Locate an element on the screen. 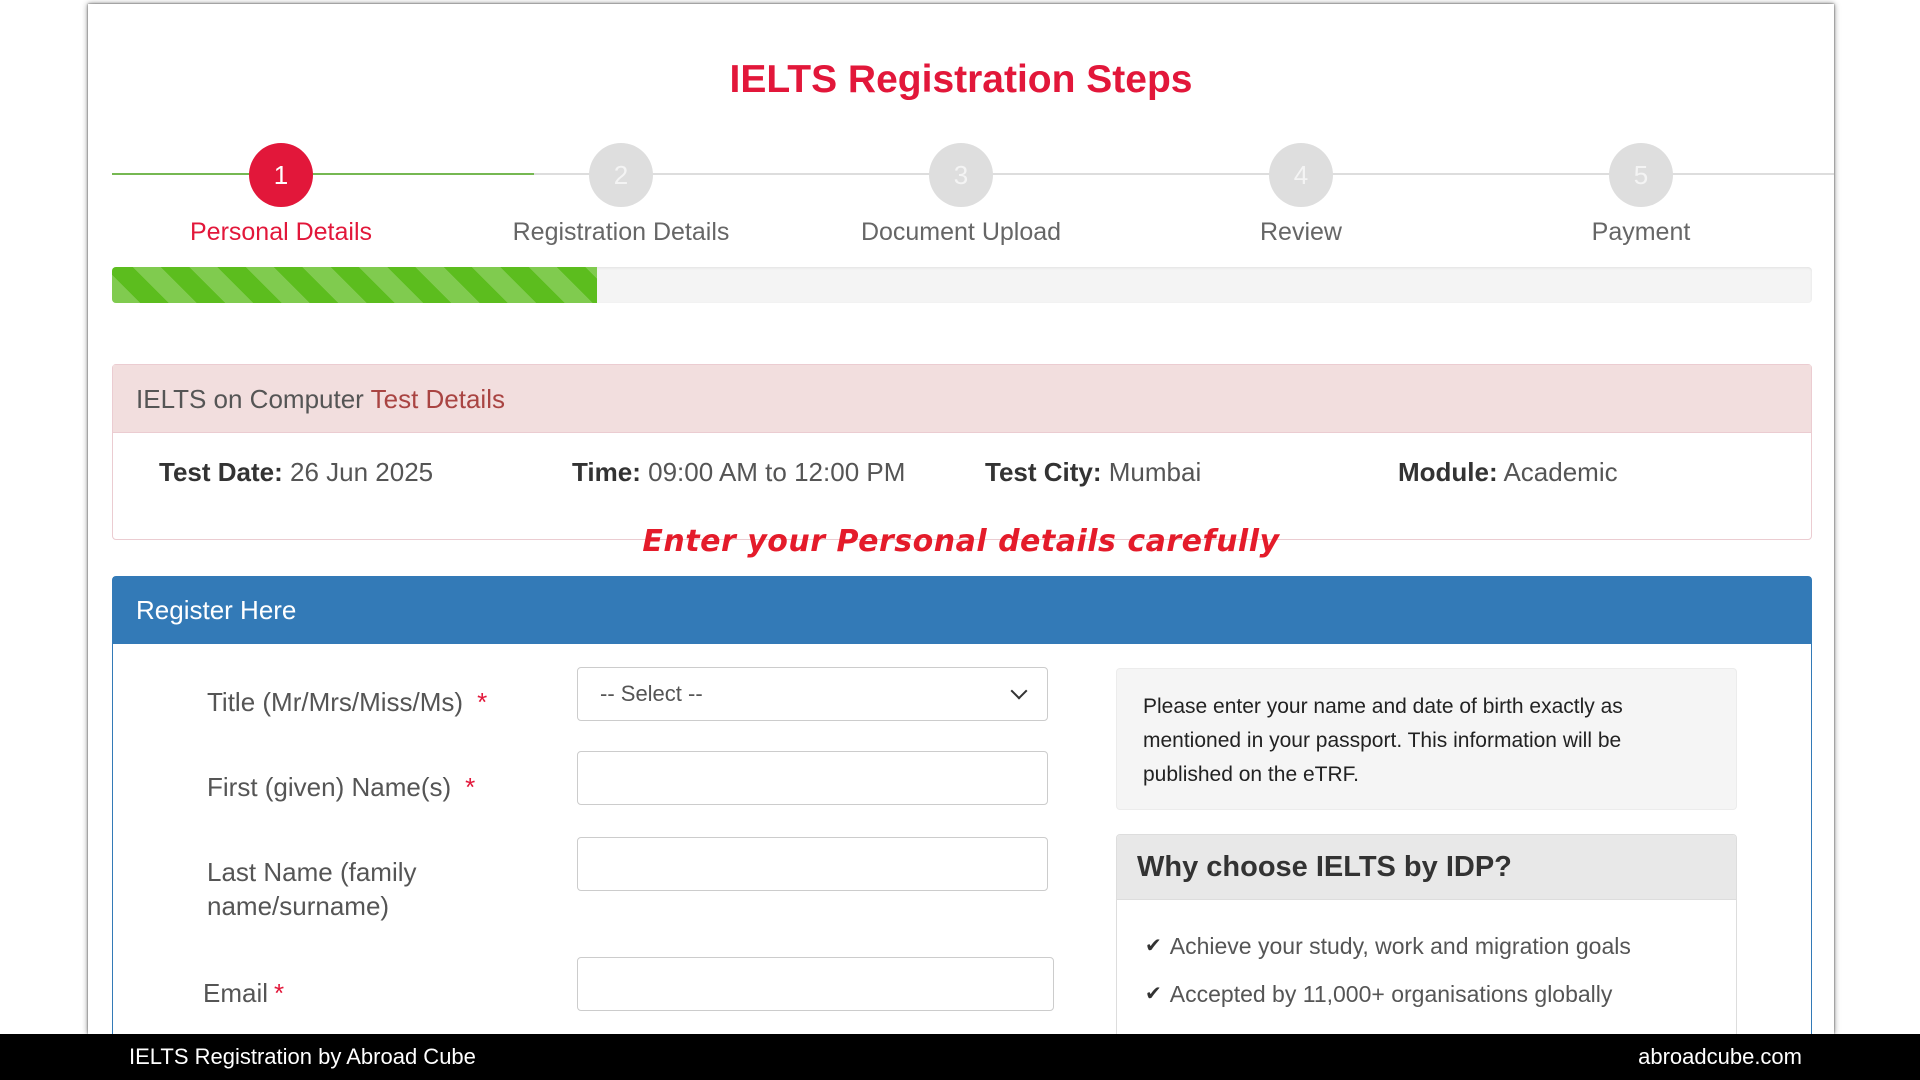 This screenshot has height=1080, width=1920. test-module: Module: Academic is located at coordinates (1508, 472).